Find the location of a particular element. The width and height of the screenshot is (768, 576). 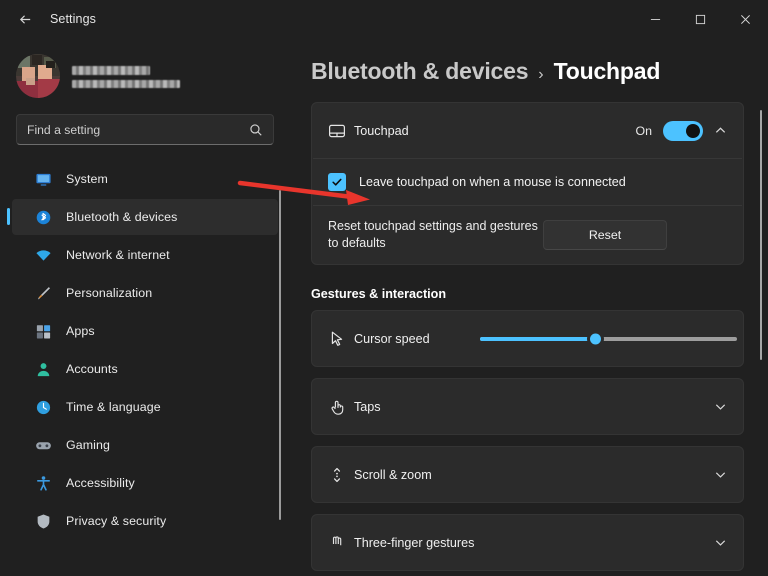

scroll-zoom-row: Scroll & zoom is located at coordinates (527, 474).